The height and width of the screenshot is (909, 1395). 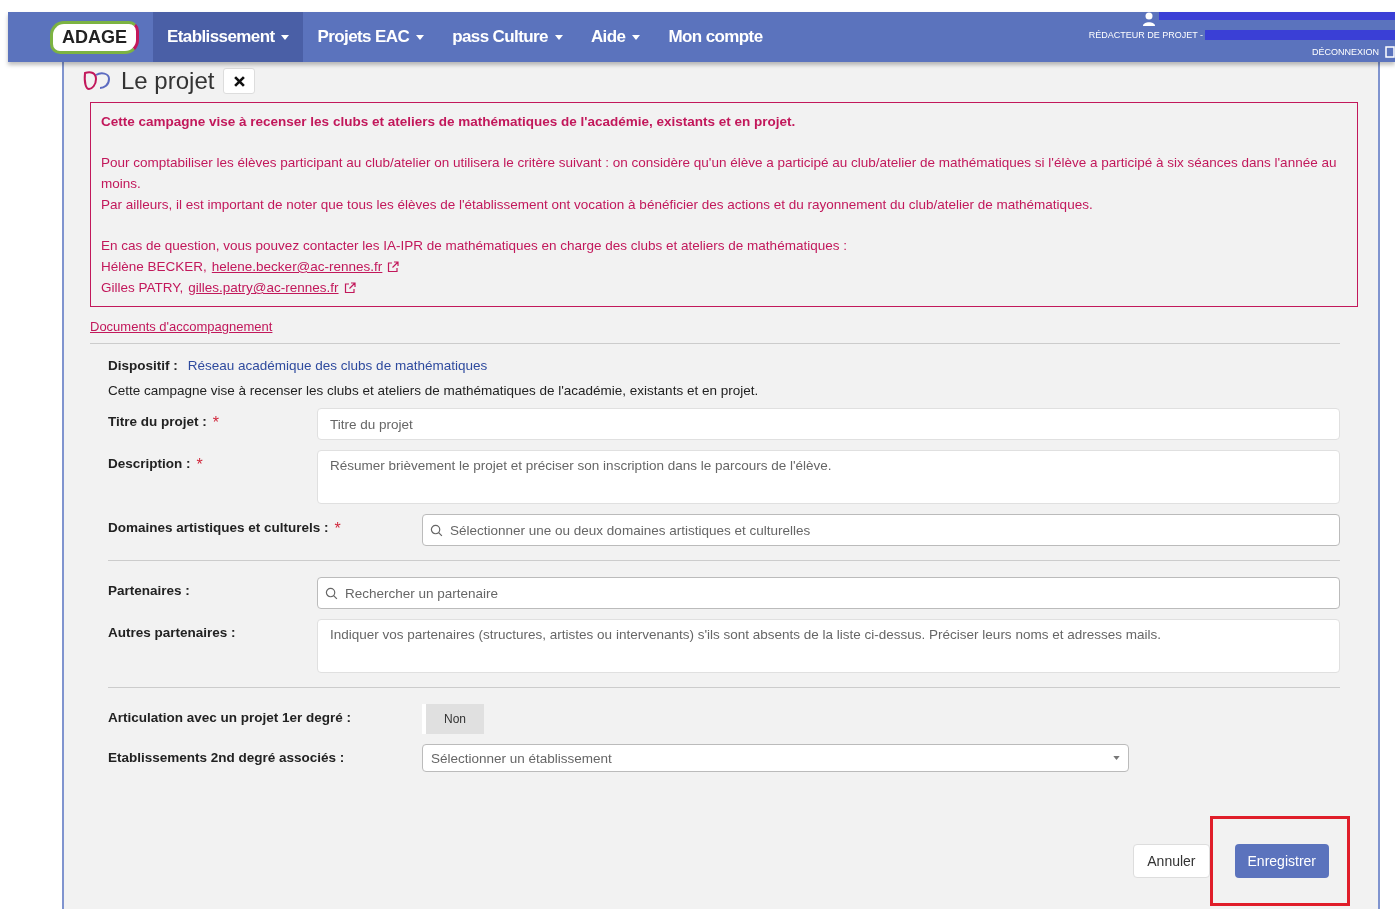 I want to click on notice-paragraph: Par ailleurs, il est important de noter que tous les élèves de l'établissement ont vocation à bénéficier des actions et du rayonnement du club/atelier de mathématiques., so click(x=597, y=205).